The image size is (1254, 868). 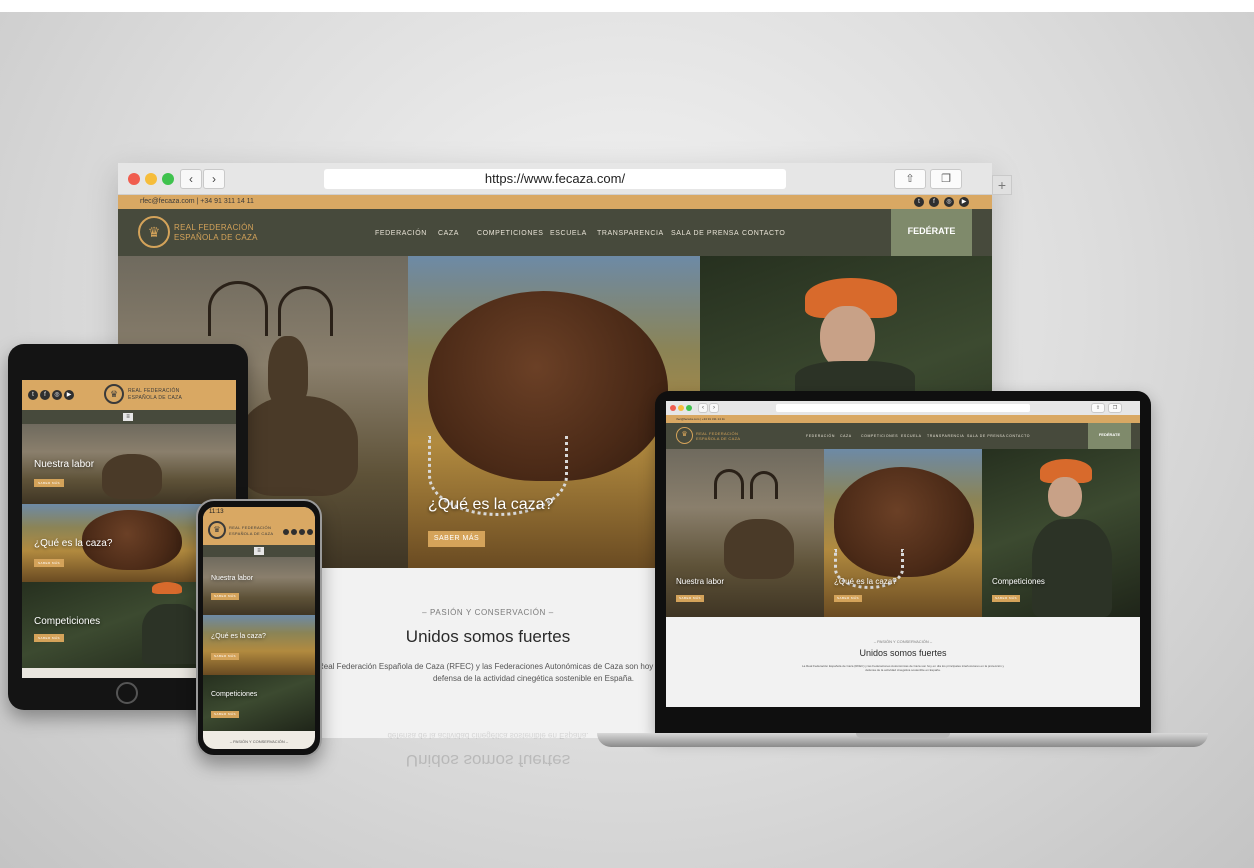 I want to click on laptop-panel-hunter: Competiciones SABER MÁS, so click(x=1061, y=533).